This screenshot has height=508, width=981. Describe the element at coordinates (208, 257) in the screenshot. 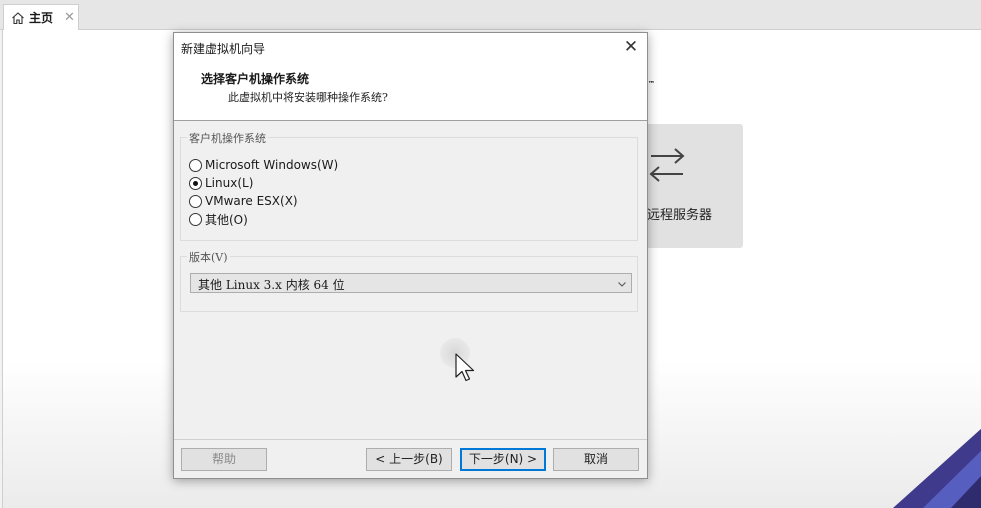

I see `version-legend: 版本(V)` at that location.